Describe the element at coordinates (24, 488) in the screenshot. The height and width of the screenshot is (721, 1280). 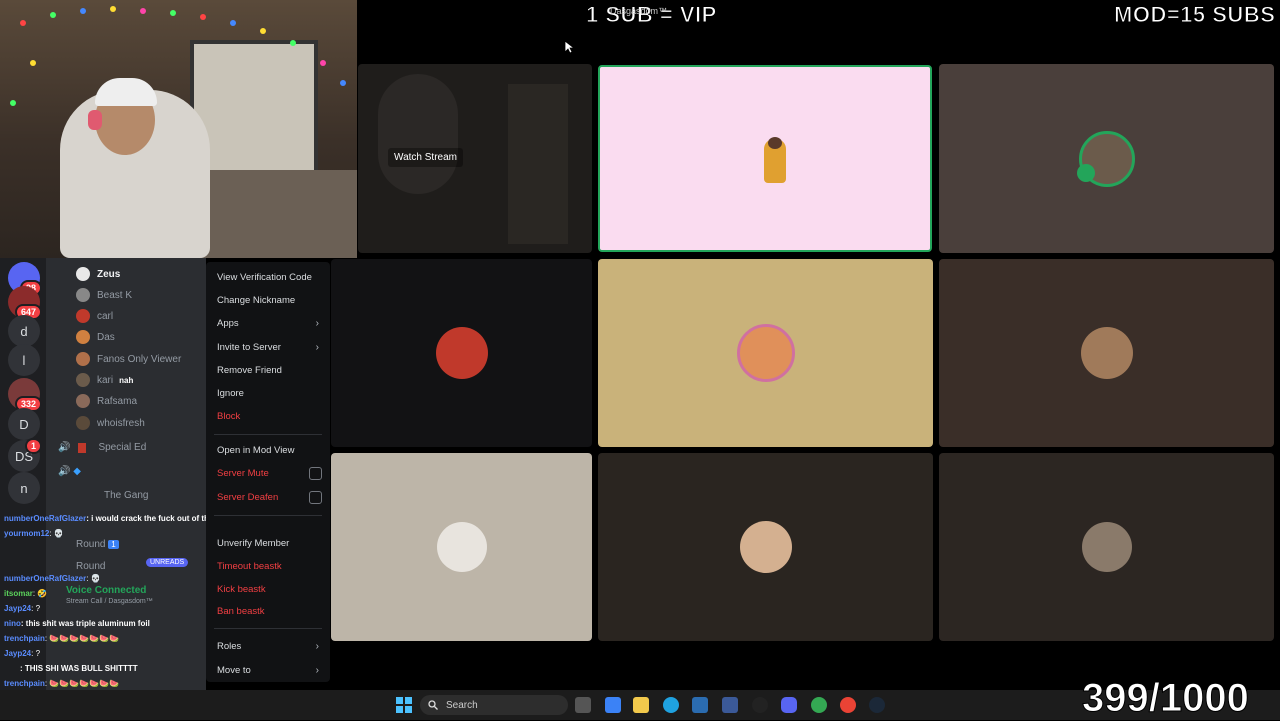
I see `server-icon: n` at that location.